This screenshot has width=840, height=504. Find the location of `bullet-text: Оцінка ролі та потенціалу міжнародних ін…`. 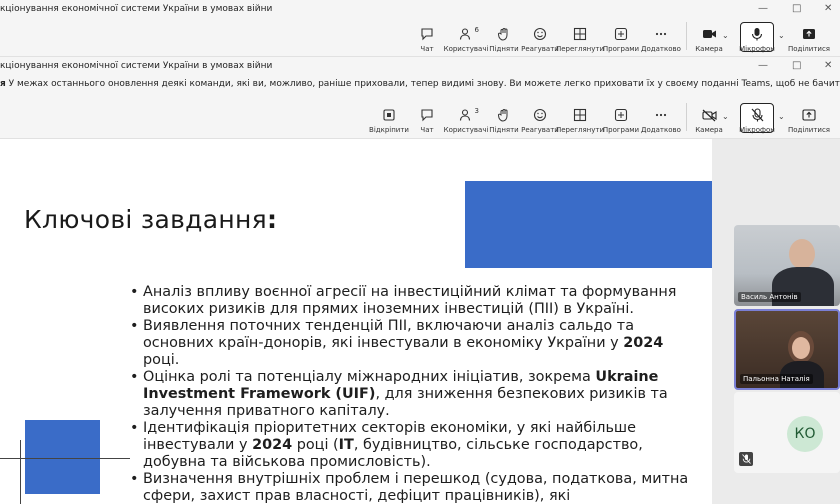

bullet-text: Оцінка ролі та потенціалу міжнародних ін… is located at coordinates (369, 377).